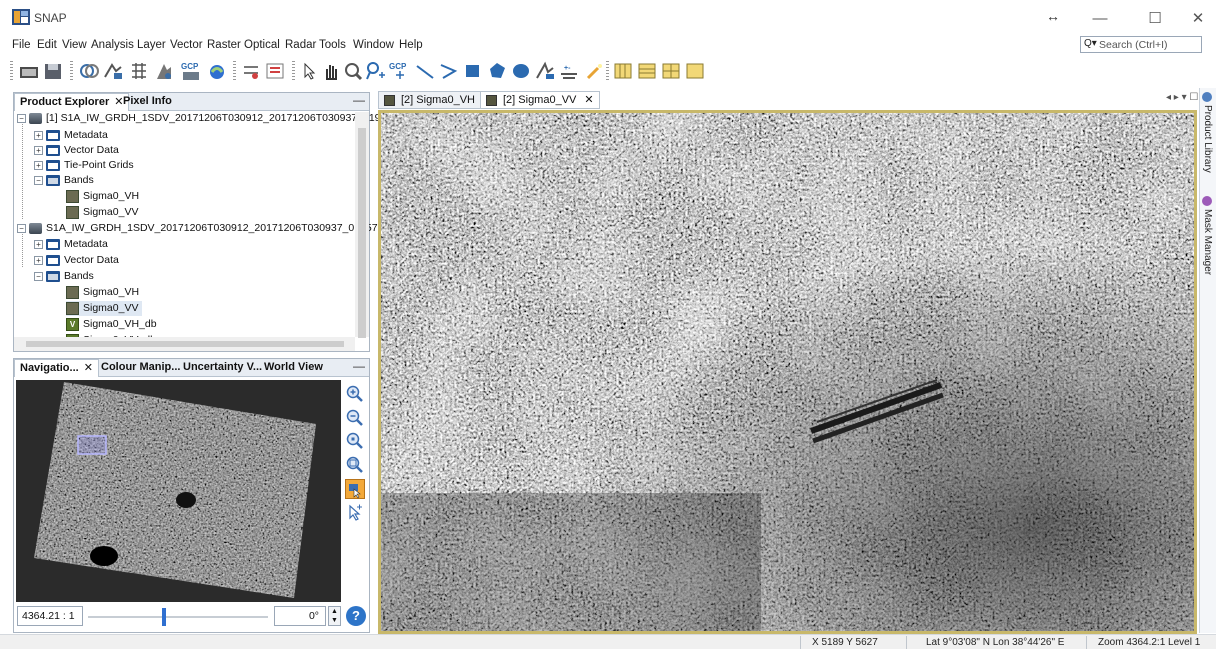  Describe the element at coordinates (47, 45) in the screenshot. I see `menu-edit: Edit` at that location.